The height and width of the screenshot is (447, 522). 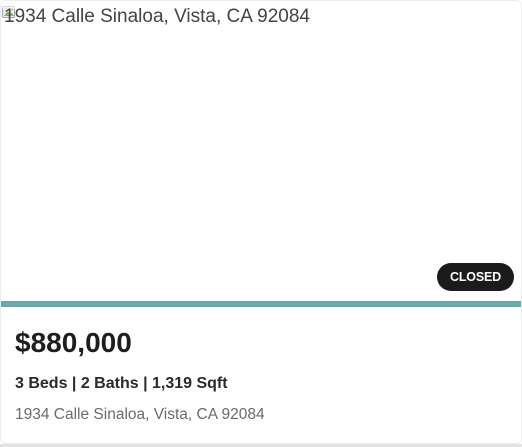 I want to click on listing-address: 1934 Calle Sinaloa, Vista, CA 92084, so click(x=140, y=414).